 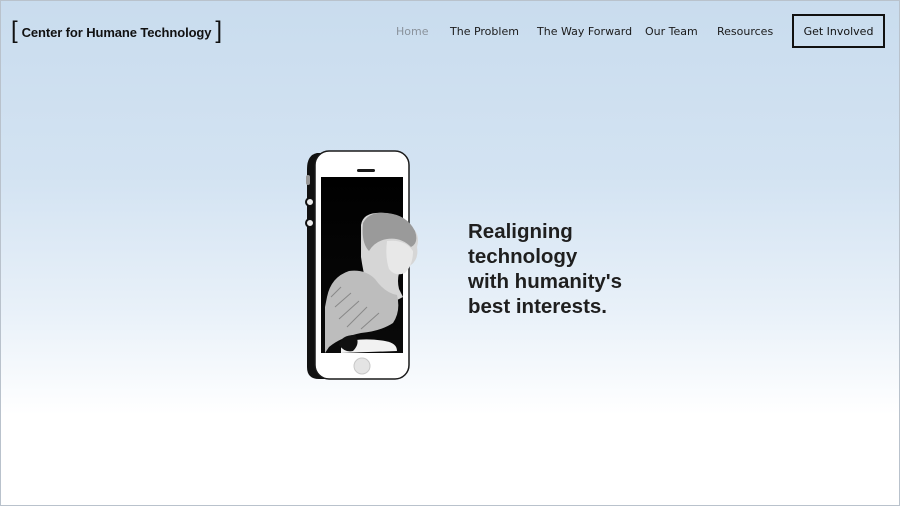 I want to click on nav-the-problem: The Problem, so click(x=484, y=31).